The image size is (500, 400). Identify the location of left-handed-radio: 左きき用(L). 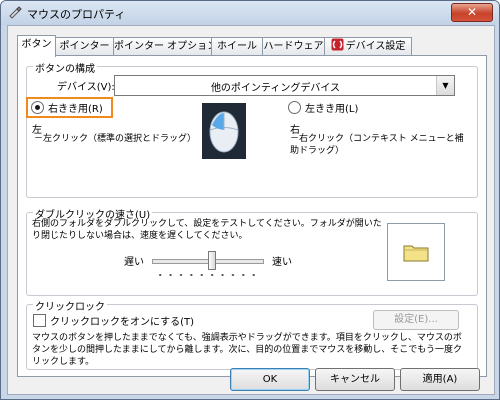
(323, 107).